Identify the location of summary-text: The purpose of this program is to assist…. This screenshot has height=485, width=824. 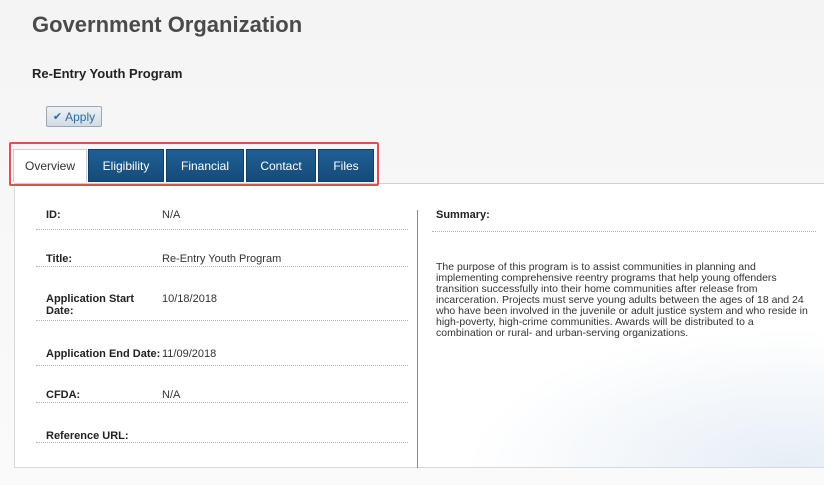
(622, 300).